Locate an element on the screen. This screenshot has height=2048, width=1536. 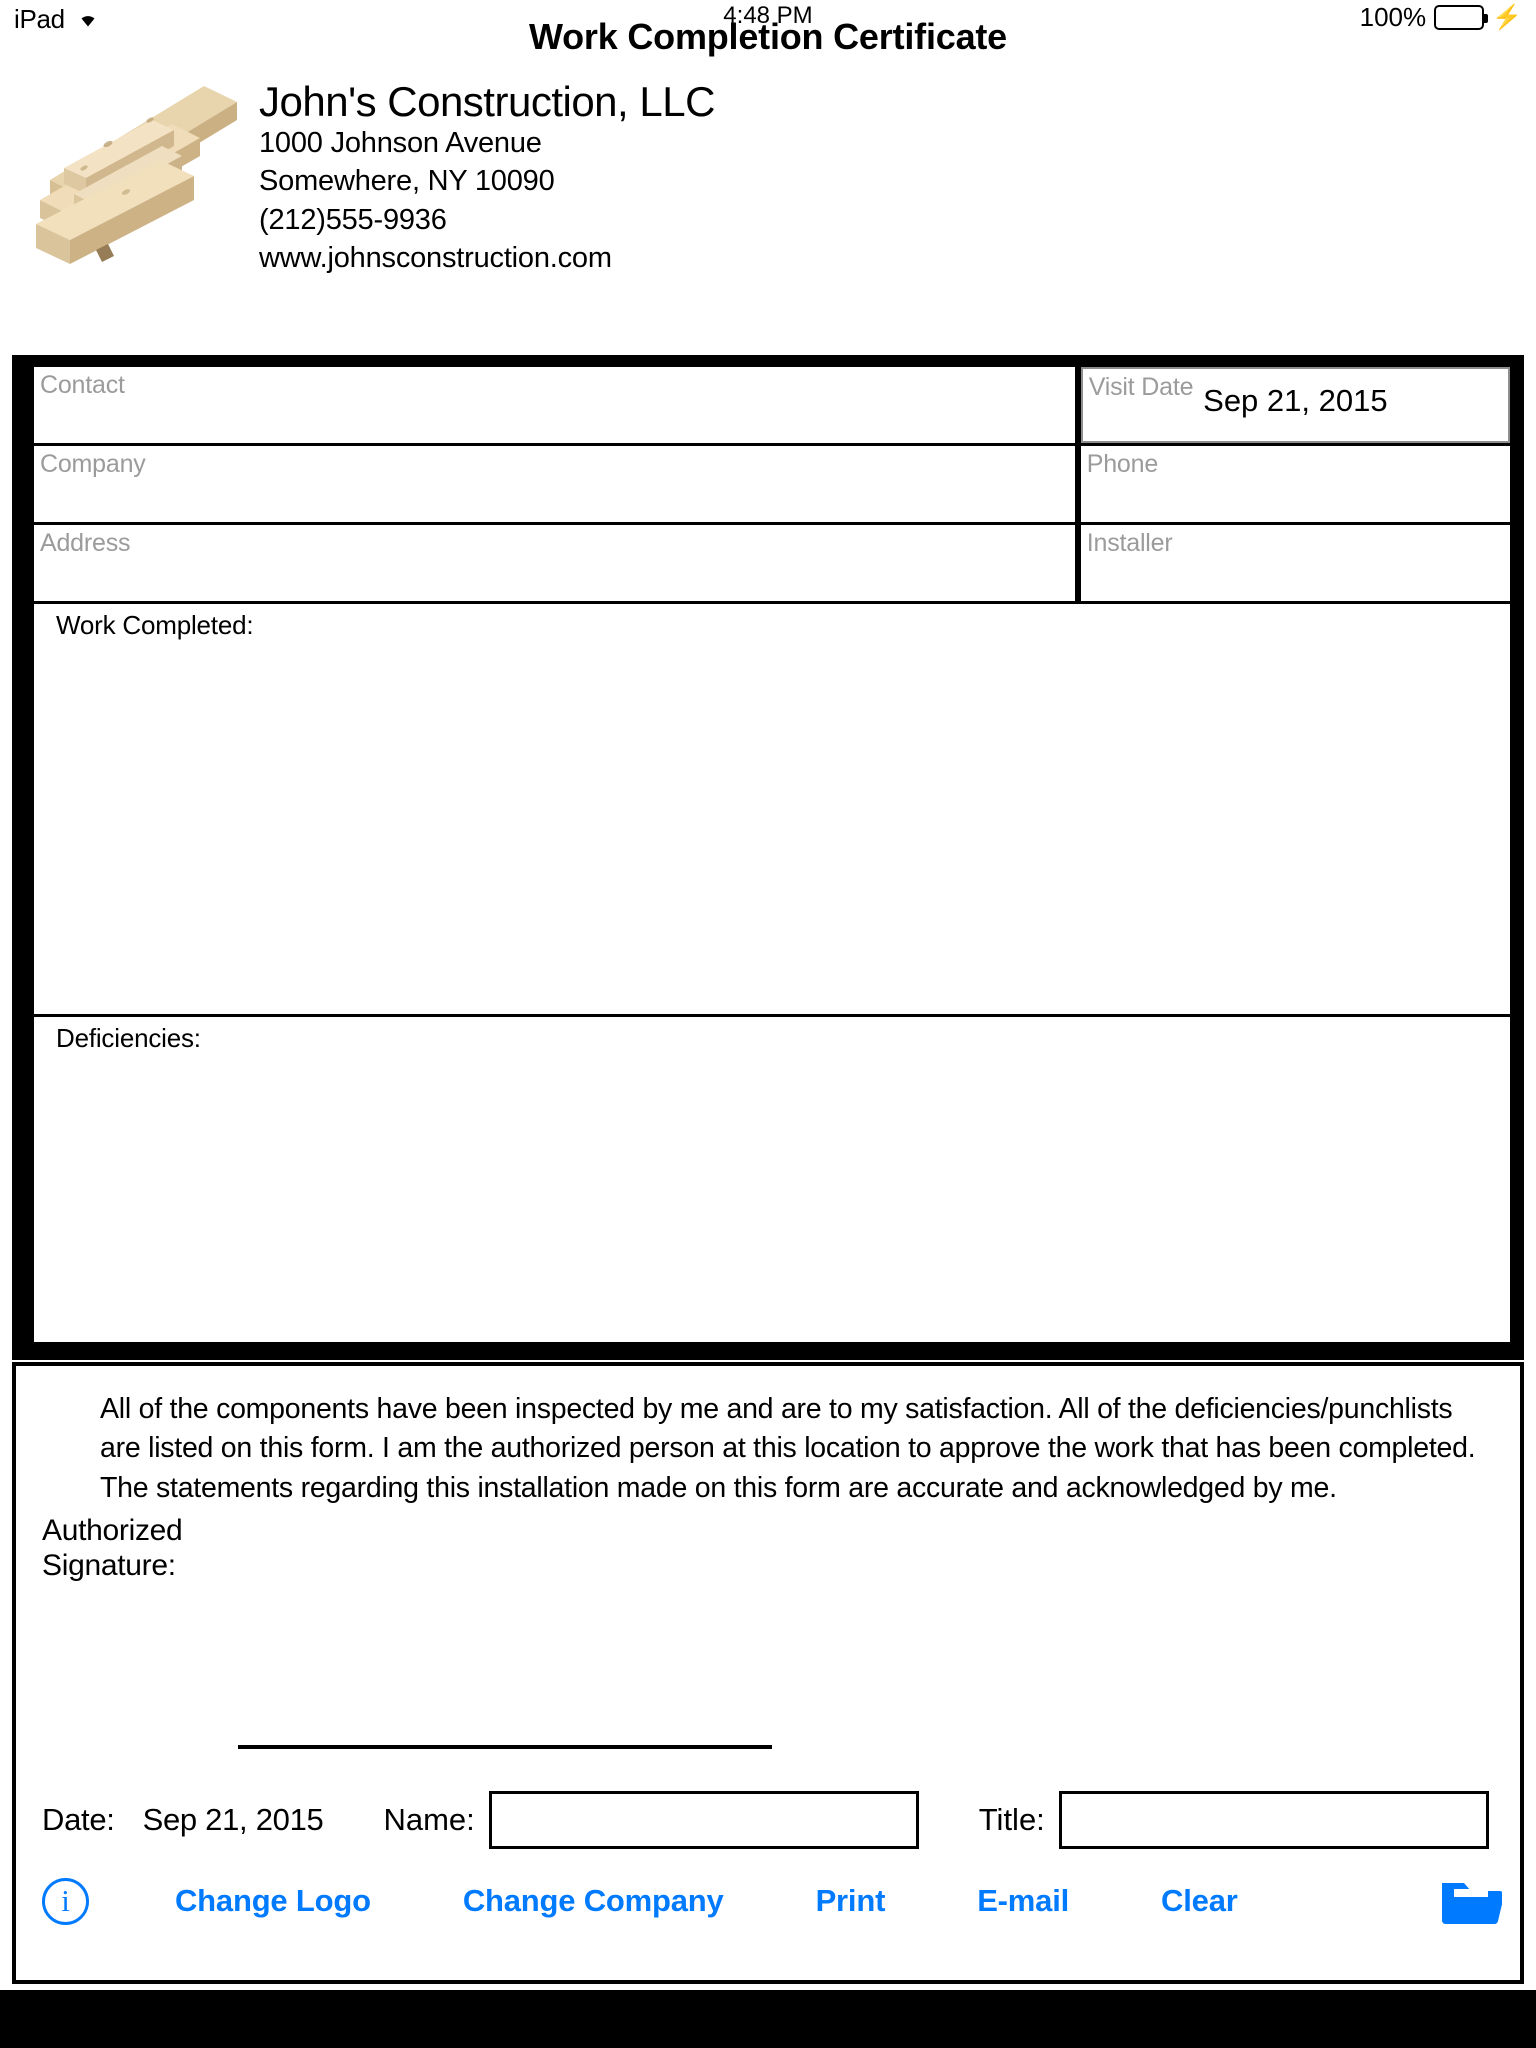
authorized-signature-label-line2: Signature: is located at coordinates (109, 1565).